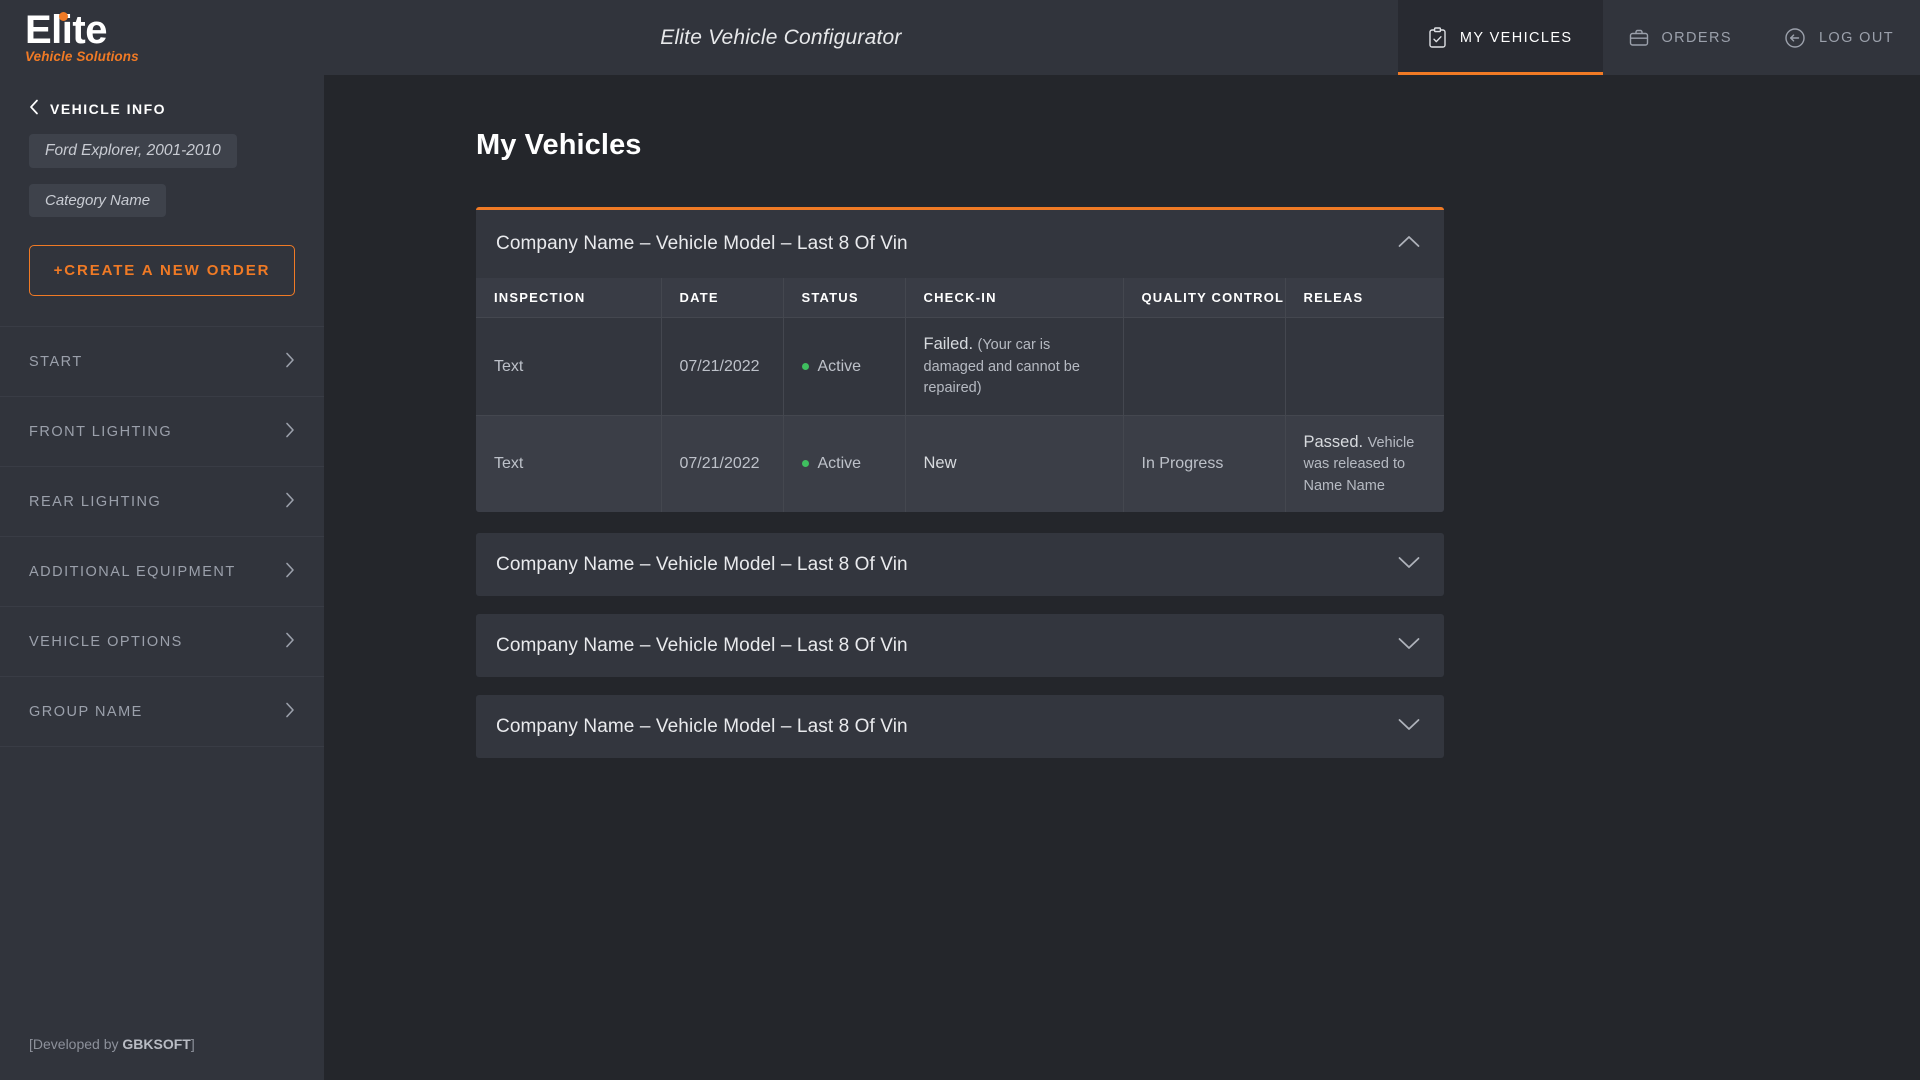 This screenshot has width=1920, height=1080. What do you see at coordinates (156, 1044) in the screenshot?
I see `footer-brand: GBKSOFT` at bounding box center [156, 1044].